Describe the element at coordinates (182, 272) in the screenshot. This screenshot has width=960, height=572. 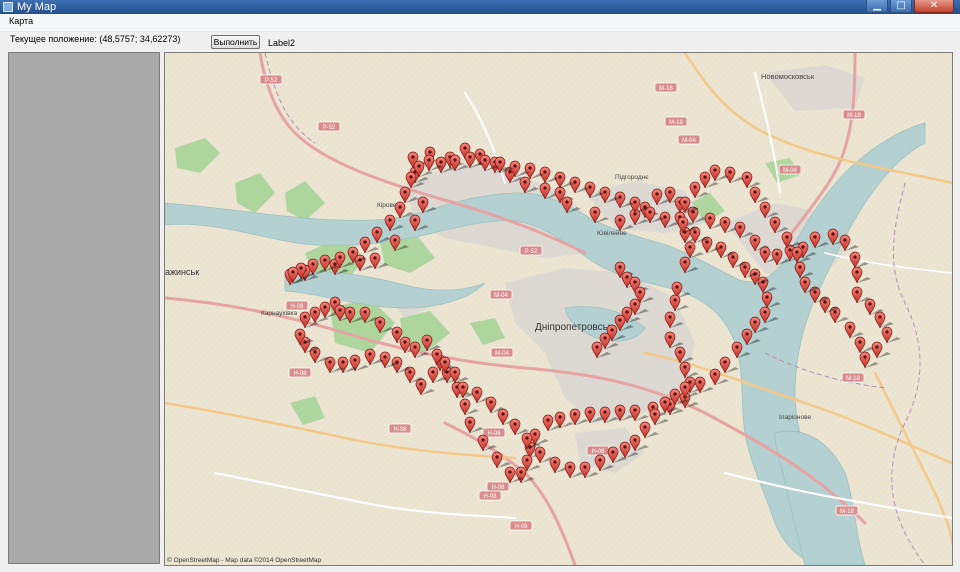
I see `place-label: ажинськ` at that location.